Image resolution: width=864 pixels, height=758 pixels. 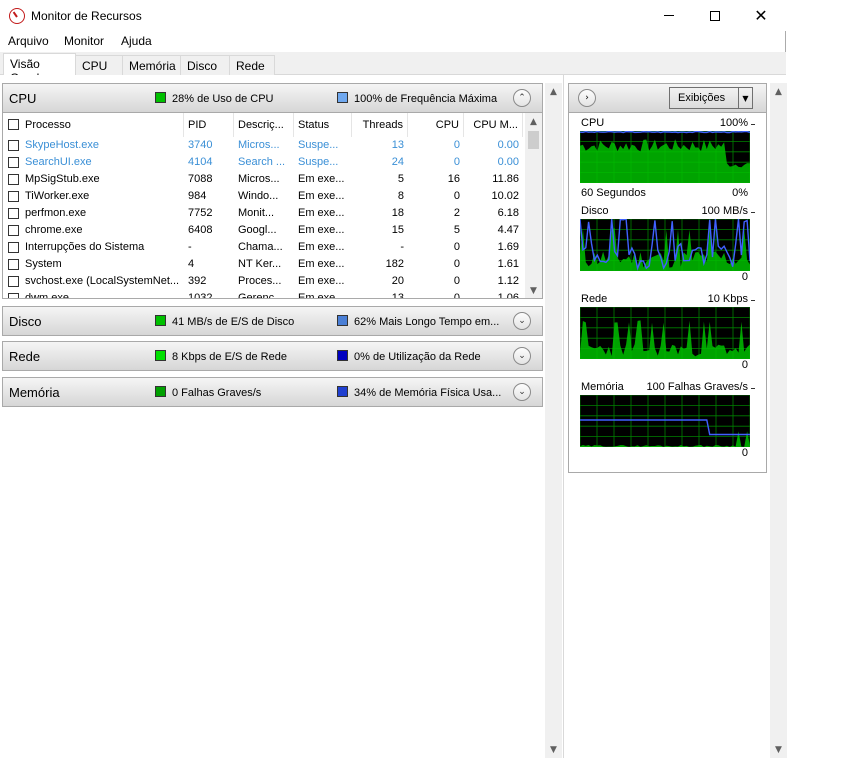 What do you see at coordinates (393, 15) in the screenshot?
I see `title-bar: Monitor de Recursos ✕` at bounding box center [393, 15].